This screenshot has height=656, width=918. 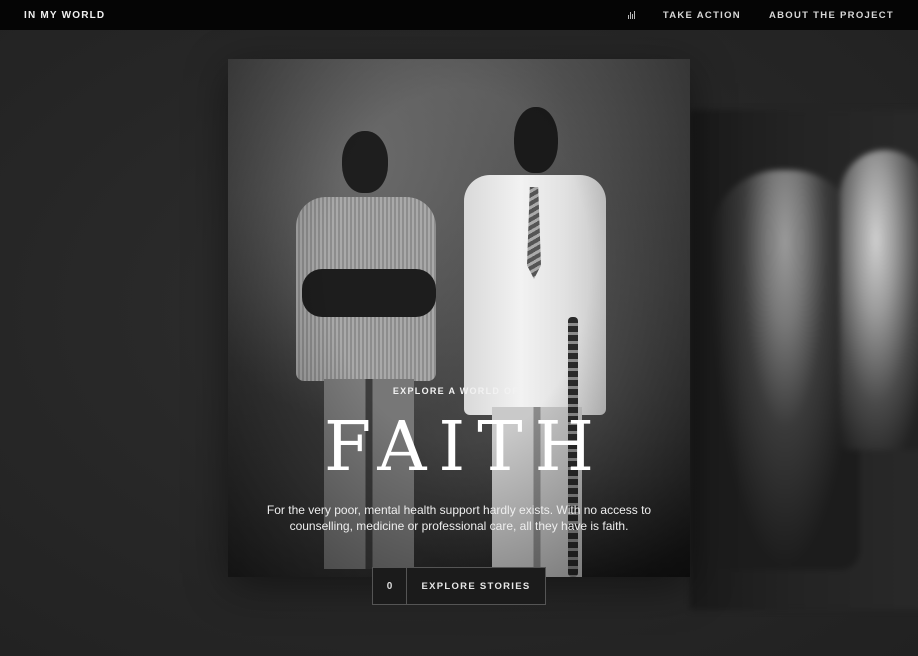 I want to click on next-story-photo-figure, so click(x=785, y=370).